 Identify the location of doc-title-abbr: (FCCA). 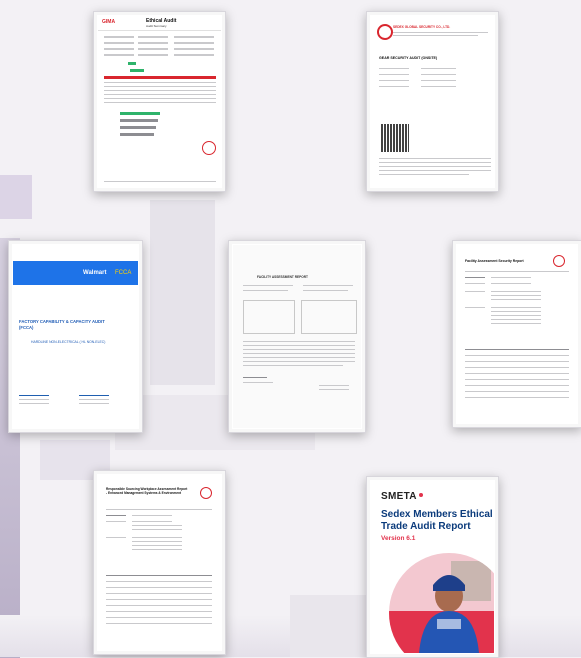
(26, 327).